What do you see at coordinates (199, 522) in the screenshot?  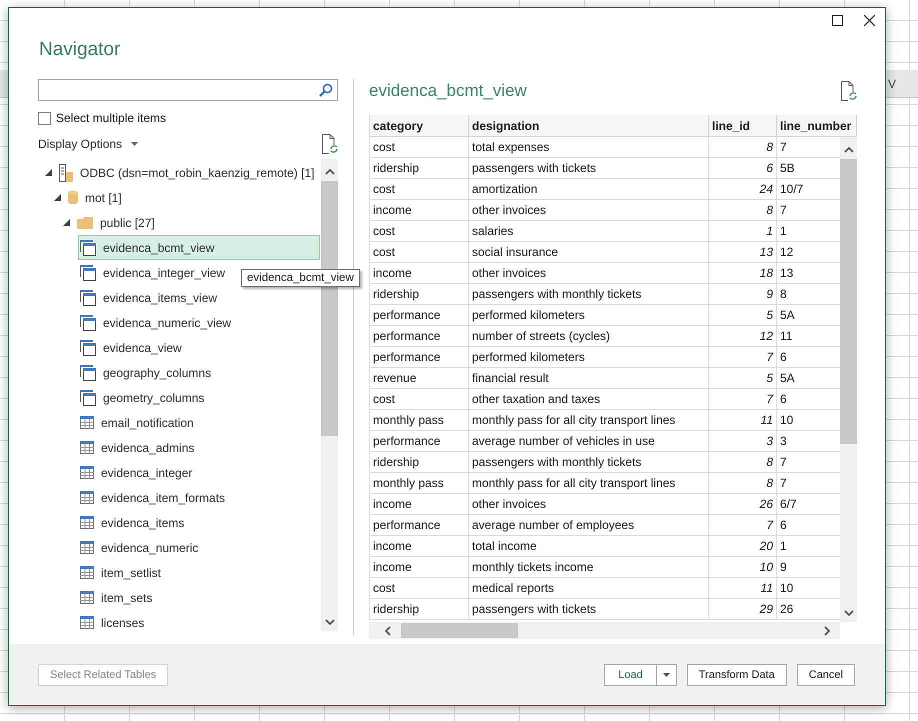 I see `tree-item: evidenca_items` at bounding box center [199, 522].